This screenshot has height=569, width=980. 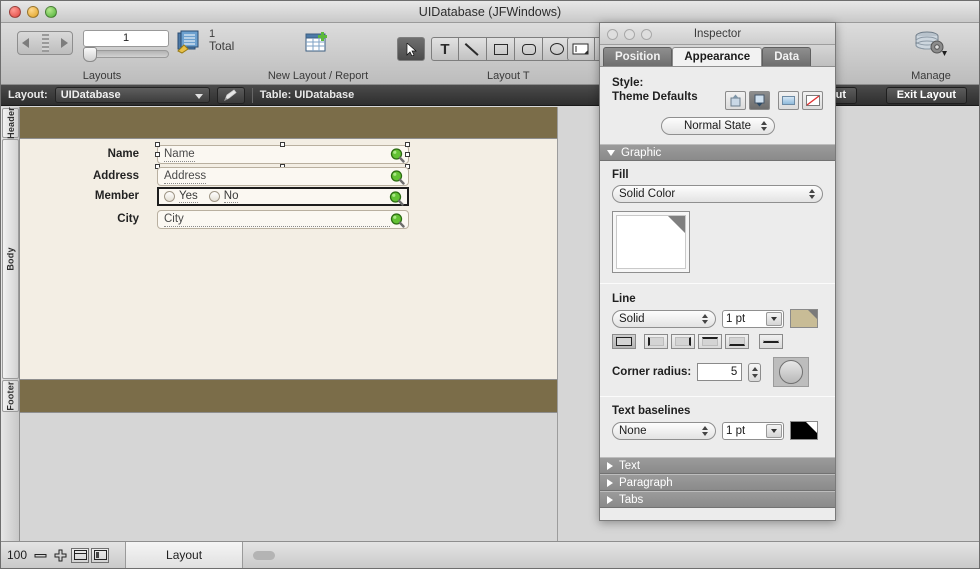 I want to click on handle-top-left, so click(x=157, y=144).